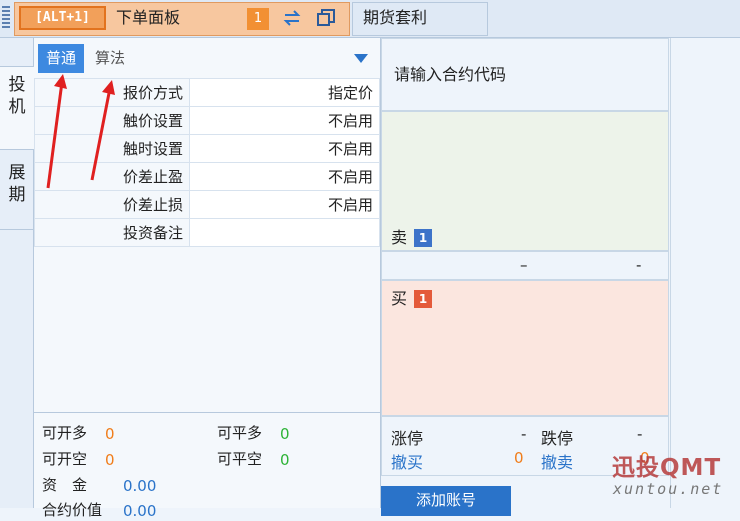 The image size is (740, 521). What do you see at coordinates (61, 58) in the screenshot?
I see `mode-tab-normal: 普通` at bounding box center [61, 58].